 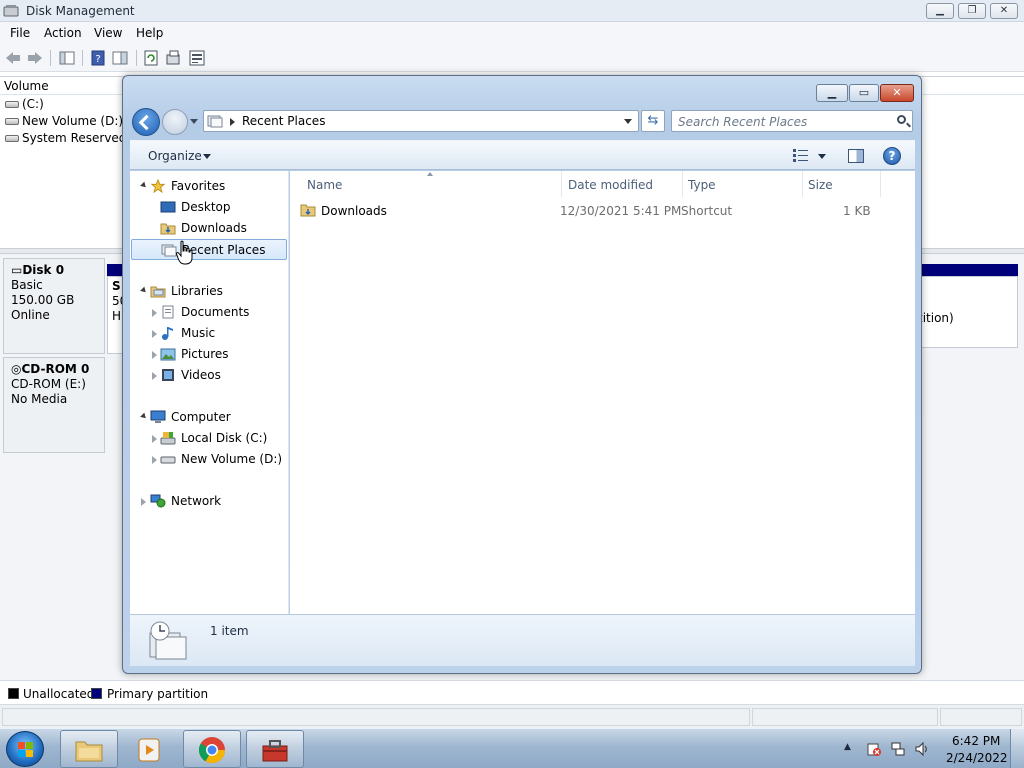 I want to click on menu-file: File, so click(x=20, y=33).